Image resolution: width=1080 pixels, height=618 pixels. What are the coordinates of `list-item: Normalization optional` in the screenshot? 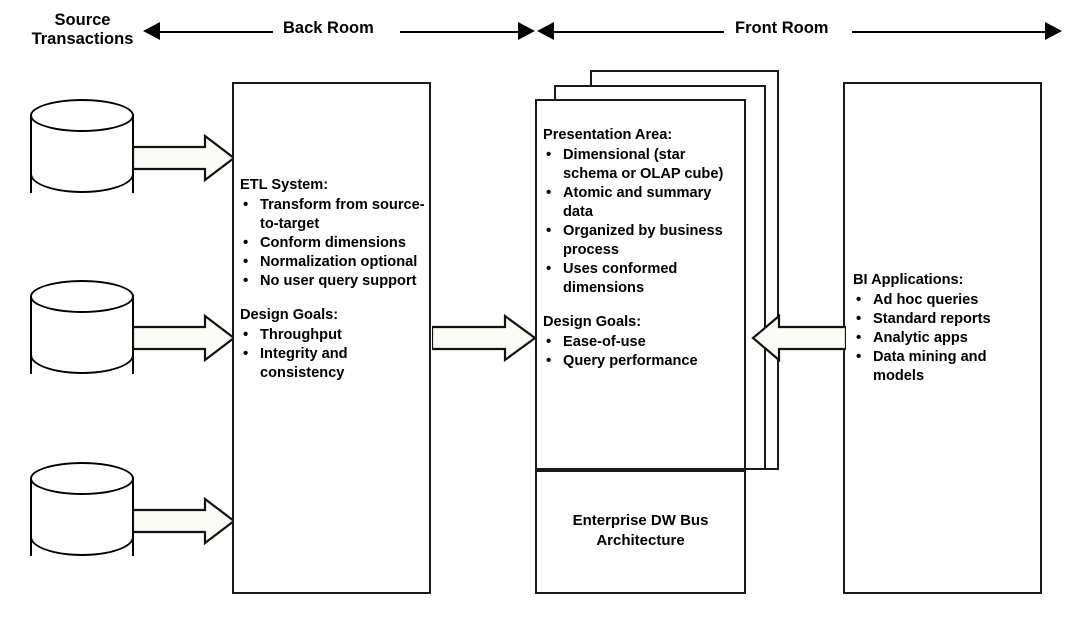 It's located at (334, 262).